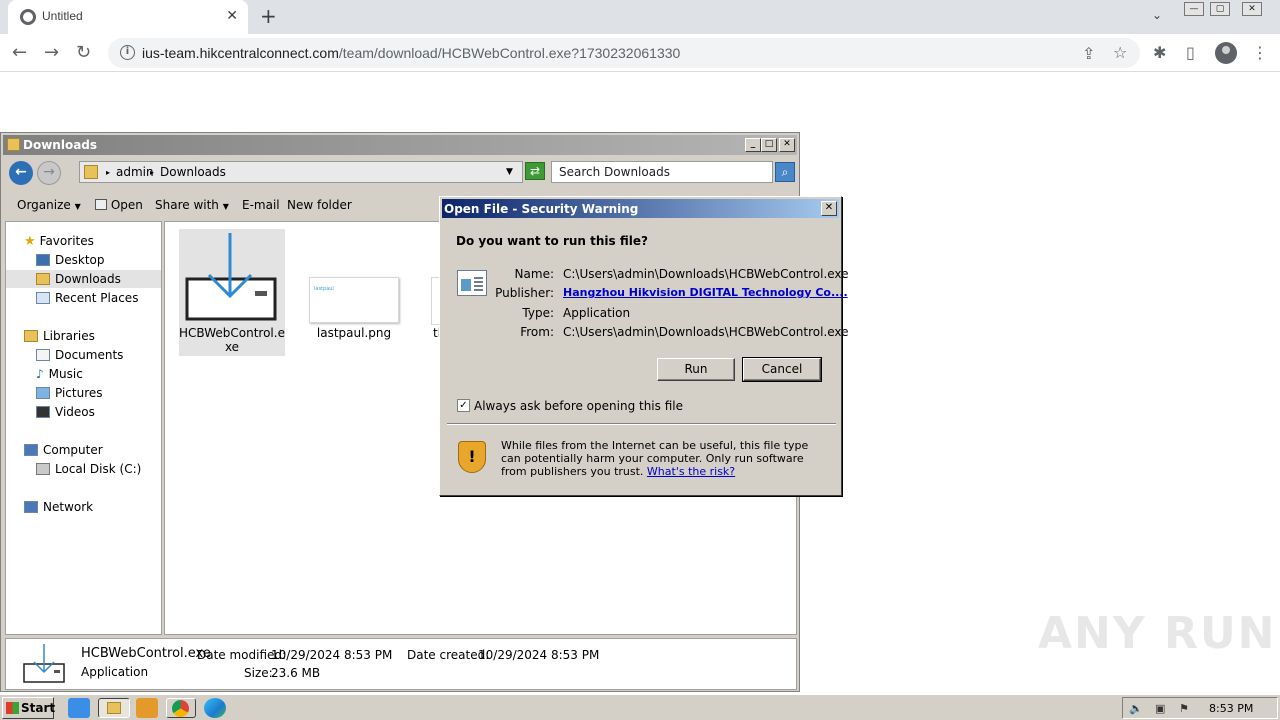 This screenshot has height=720, width=1280. I want to click on chrome-taskbar-button, so click(181, 708).